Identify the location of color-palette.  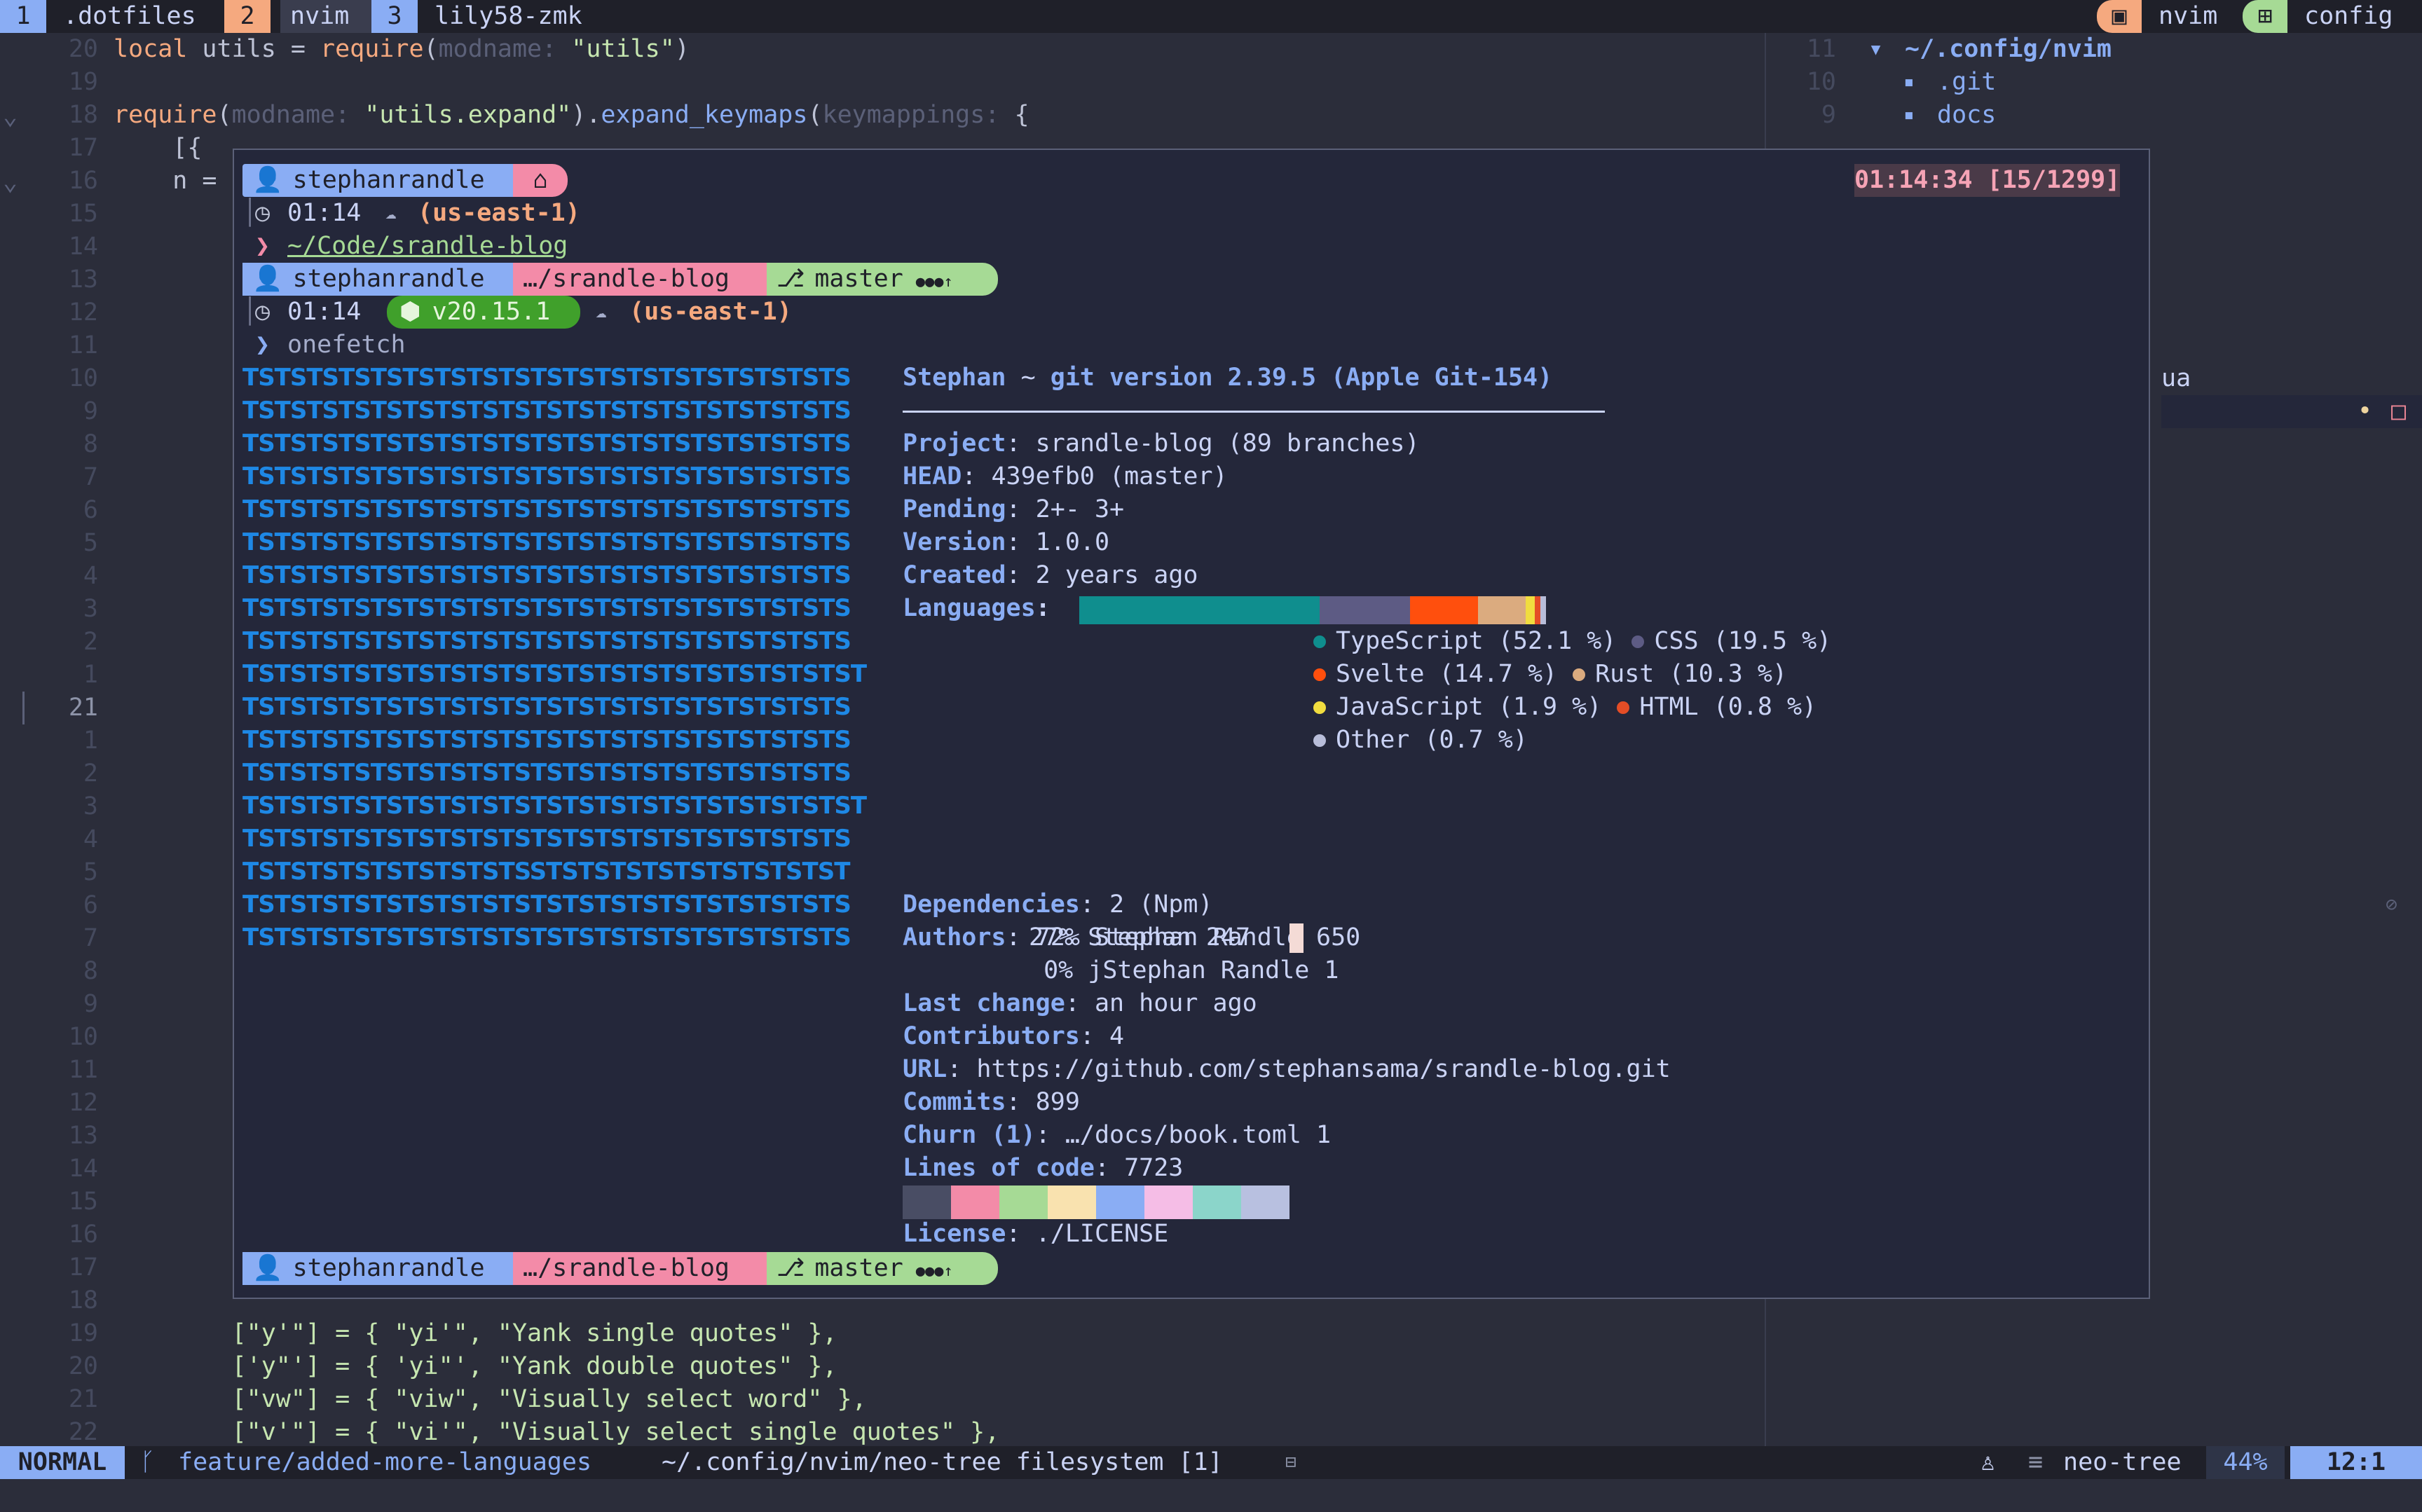
(1096, 1202).